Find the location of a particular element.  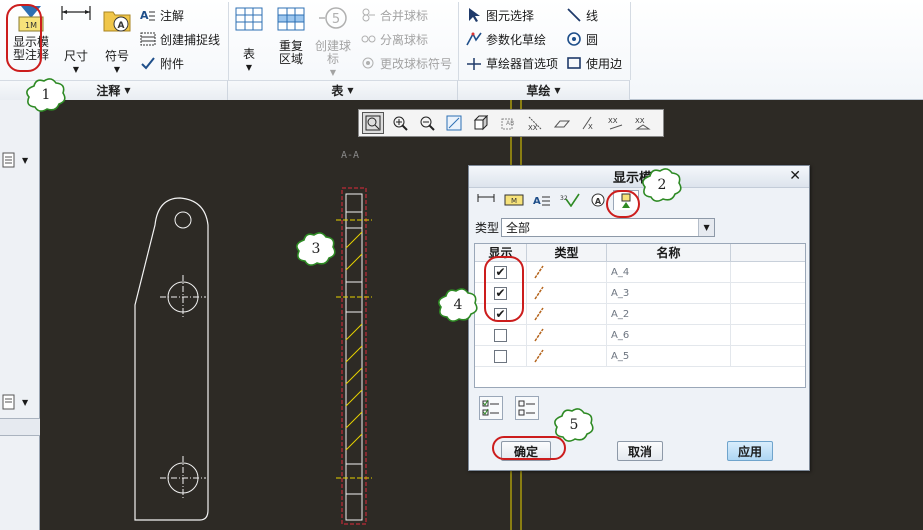

select-elements-button: 图元选择 is located at coordinates (500, 15).